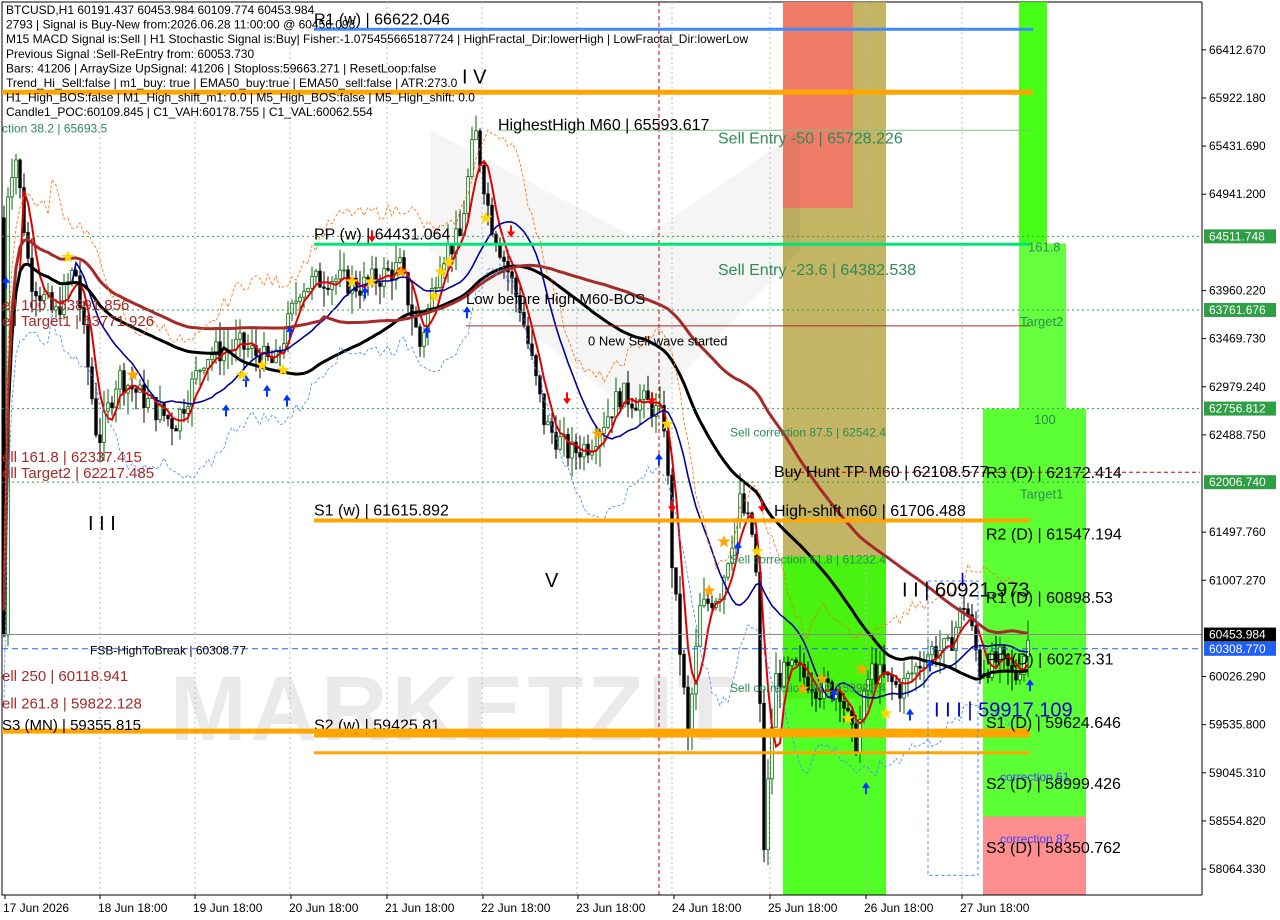 This screenshot has height=920, width=1280. I want to click on chart-annotation: Sell correction 87.5 | 62542.4, so click(808, 433).